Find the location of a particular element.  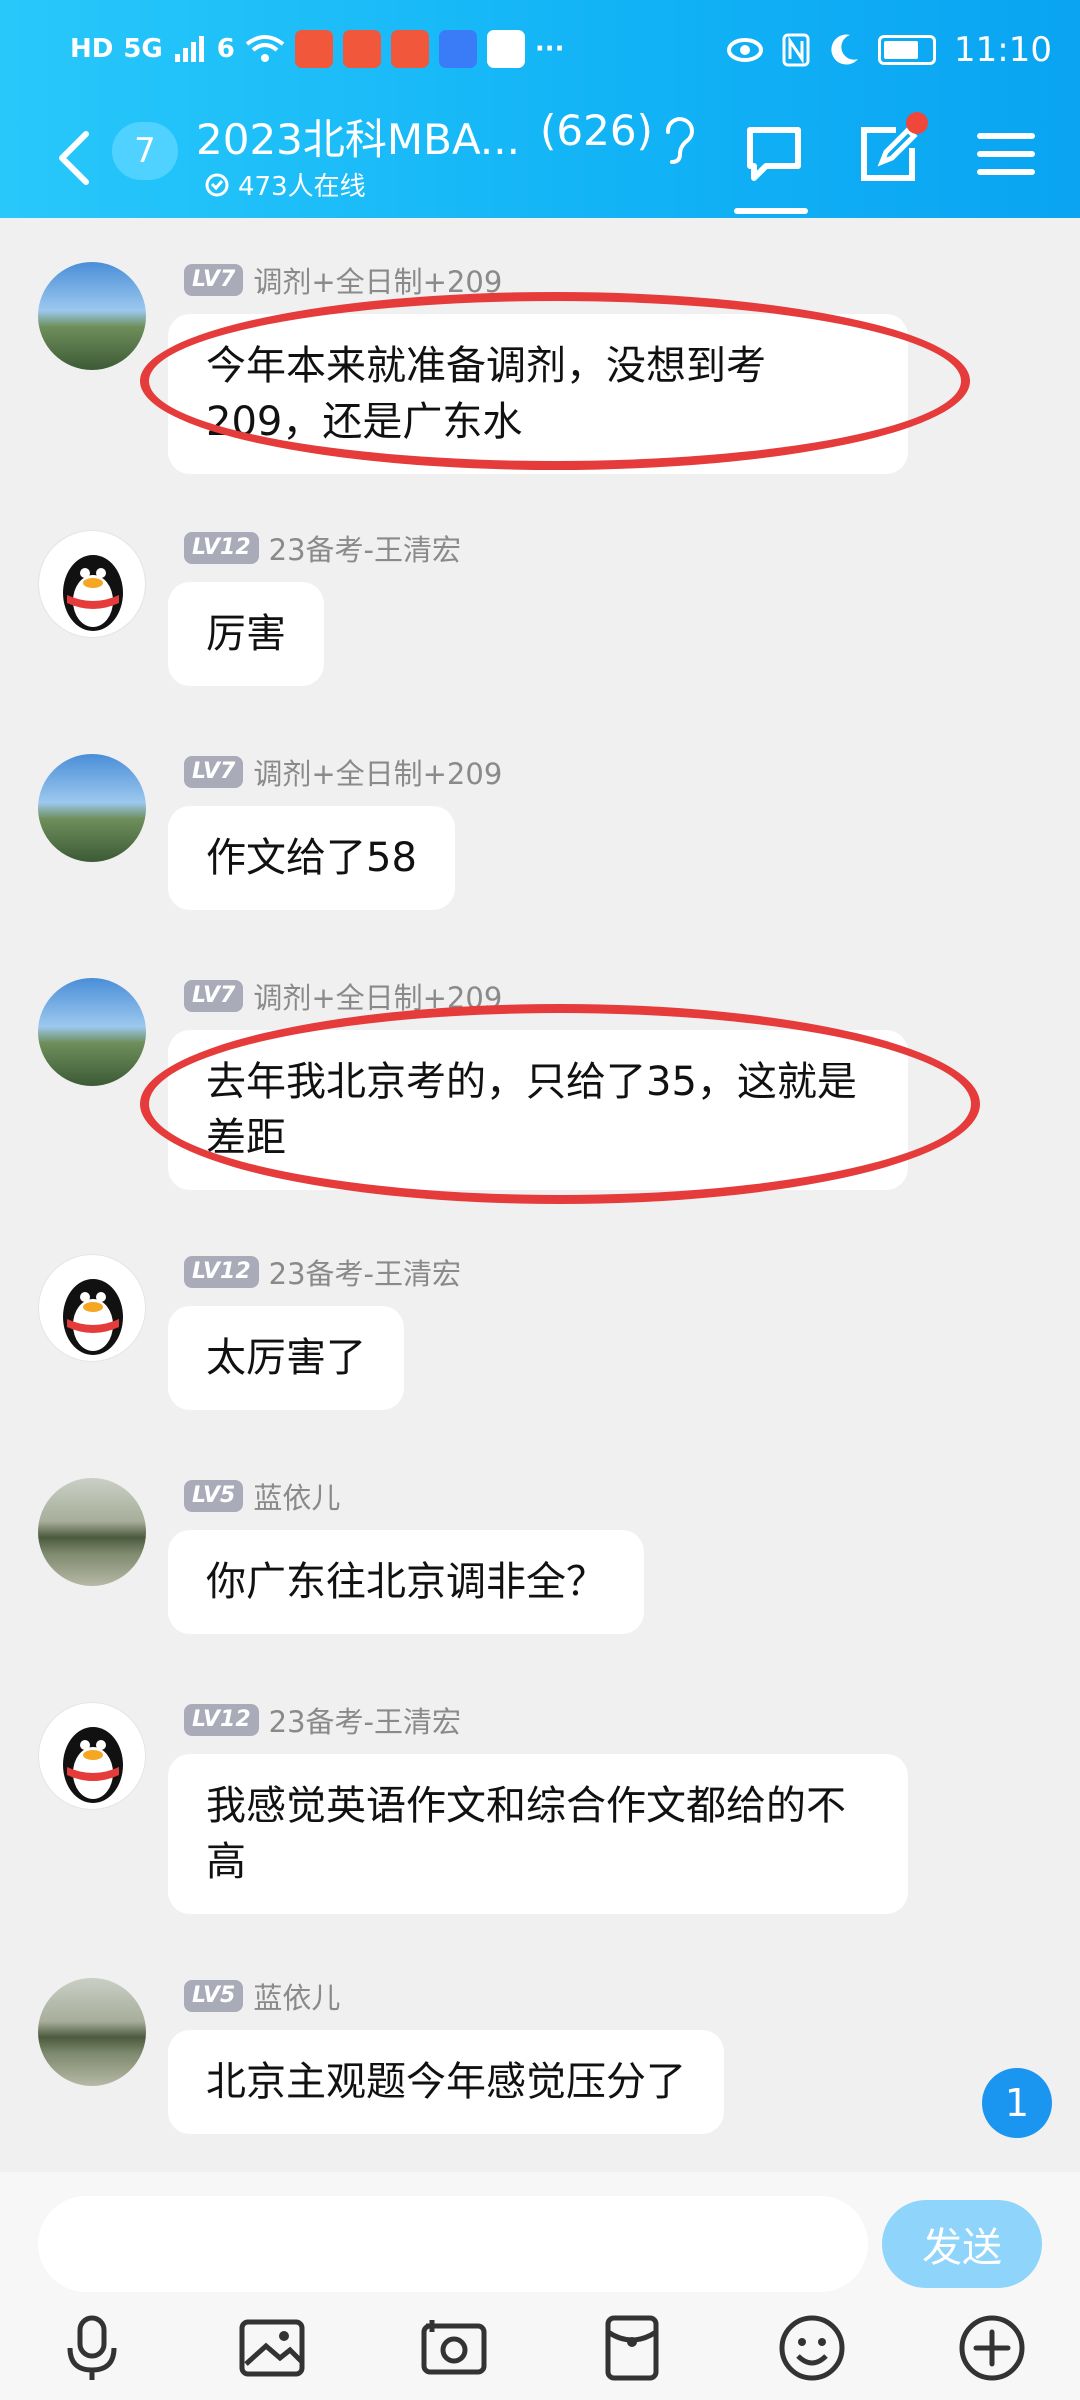

eye-icon is located at coordinates (745, 50).